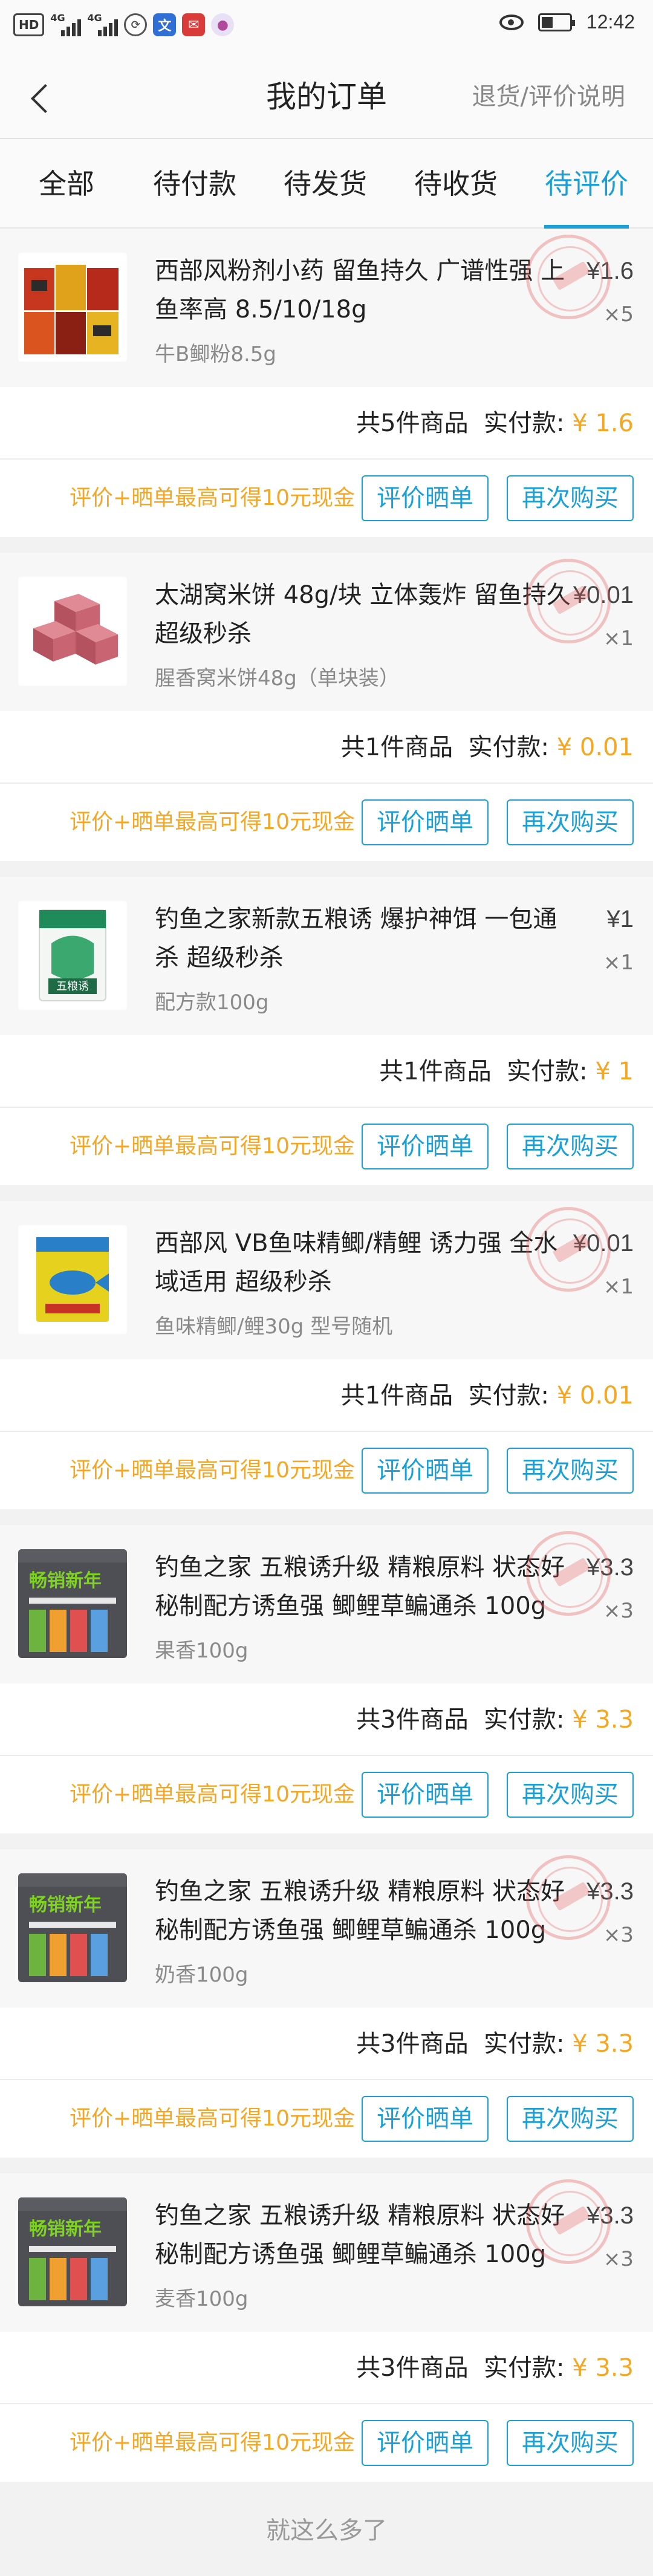  What do you see at coordinates (202, 1651) in the screenshot?
I see `product-spec: 果香100g` at bounding box center [202, 1651].